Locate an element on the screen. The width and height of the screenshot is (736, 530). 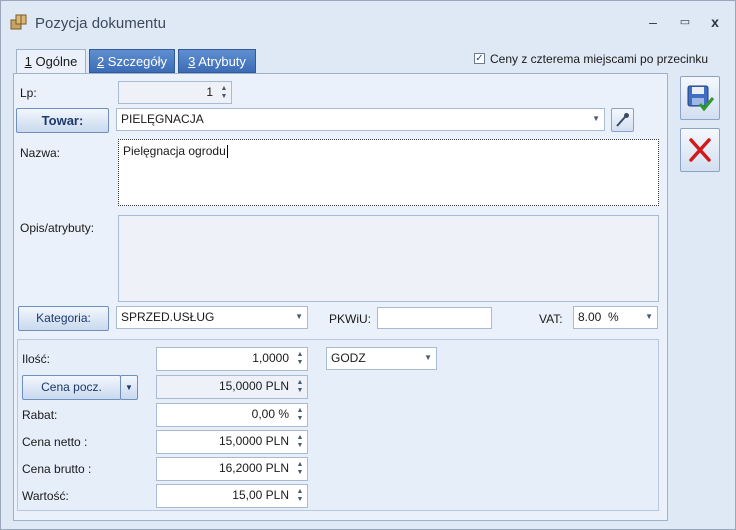
tab-atrybuty-label: Atrybuty is located at coordinates (220, 61).